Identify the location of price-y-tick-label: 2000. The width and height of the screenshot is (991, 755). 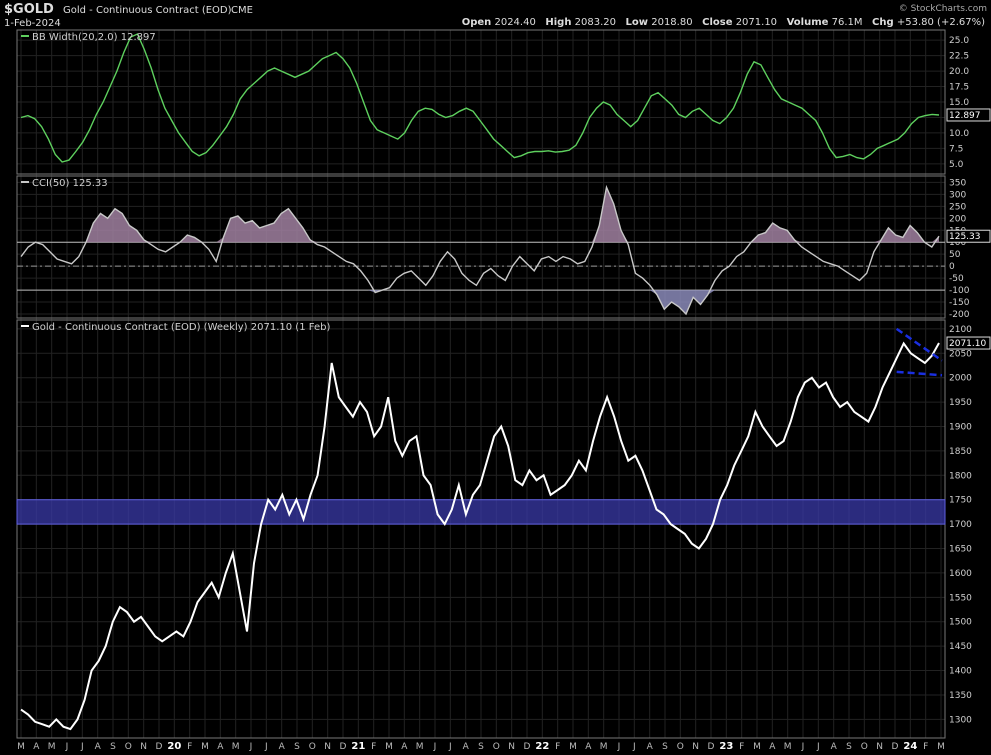
(960, 379).